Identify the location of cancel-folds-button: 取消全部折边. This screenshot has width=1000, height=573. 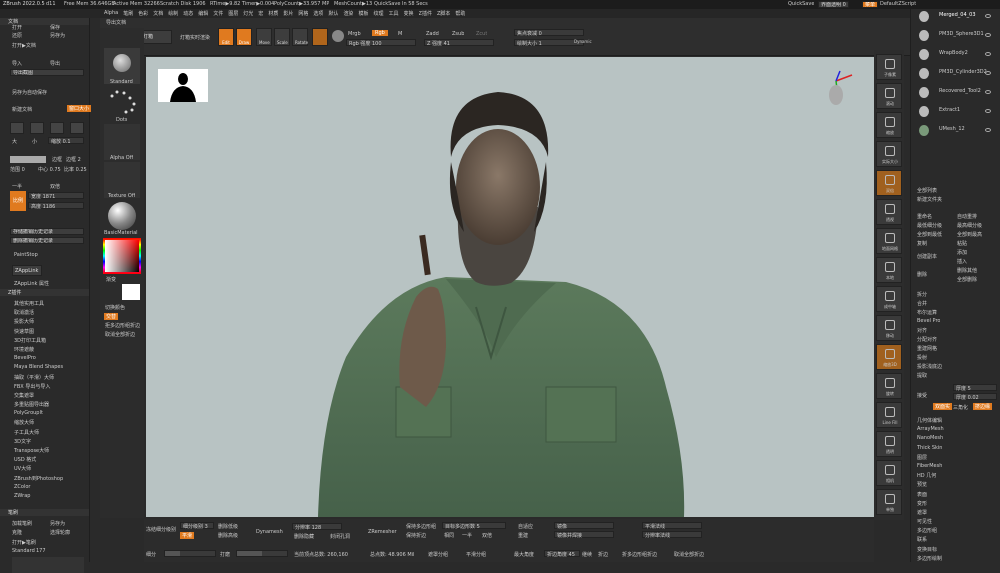
(120, 334).